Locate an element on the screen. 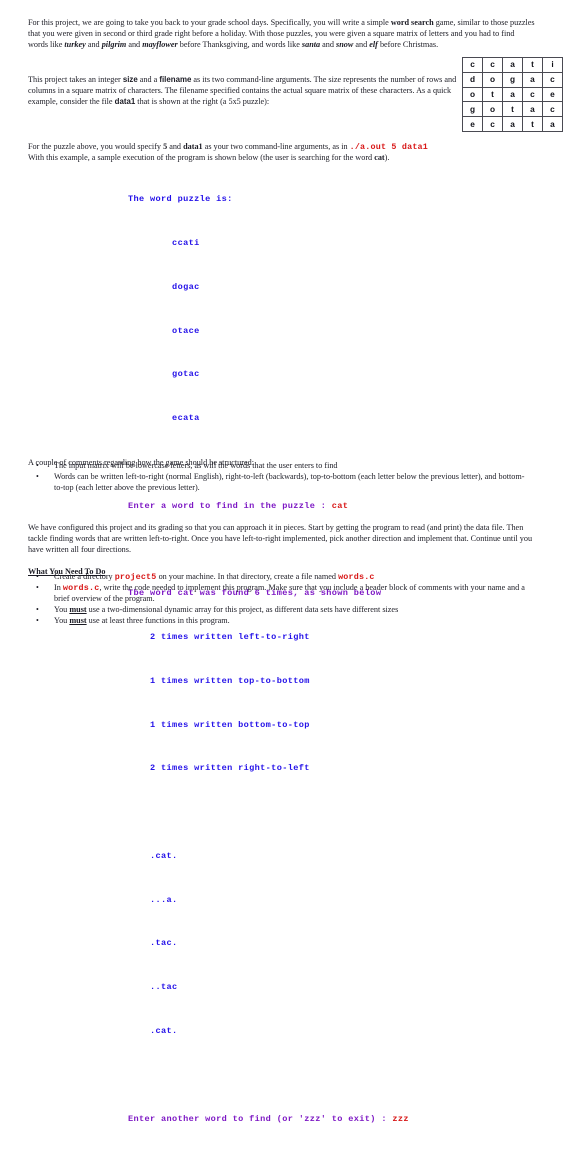 The height and width of the screenshot is (1155, 563). intro-text-c: and is located at coordinates (93, 44).